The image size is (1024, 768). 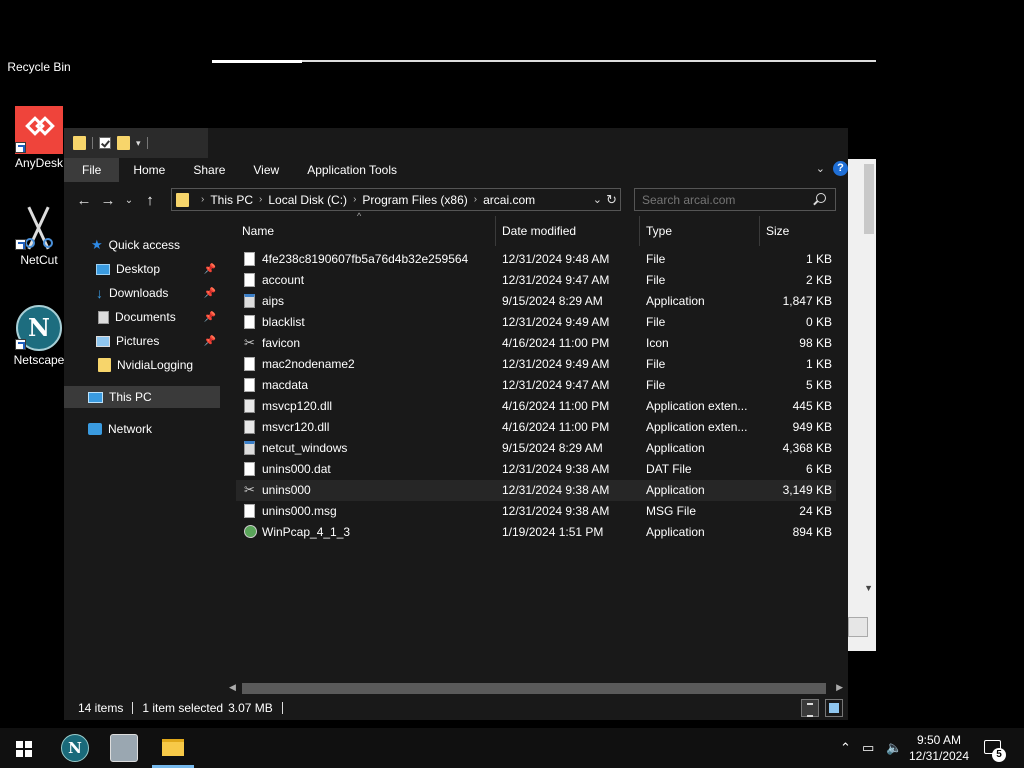 What do you see at coordinates (139, 293) in the screenshot?
I see `nav-label: Downloads` at bounding box center [139, 293].